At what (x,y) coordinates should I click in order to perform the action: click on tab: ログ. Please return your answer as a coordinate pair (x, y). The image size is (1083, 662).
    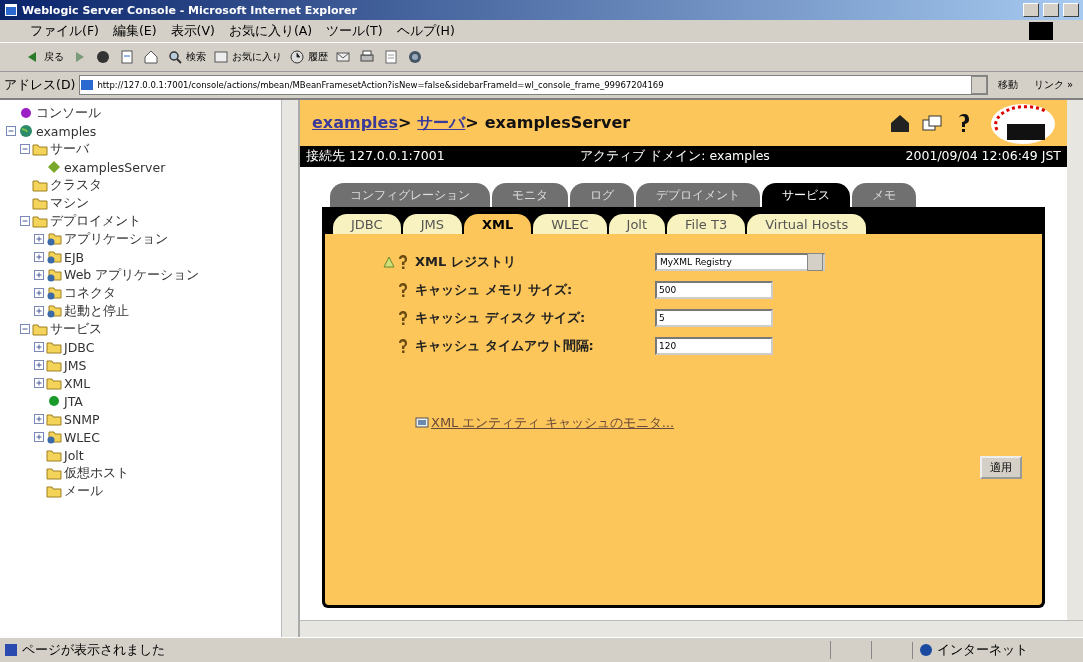
    Looking at the image, I should click on (602, 195).